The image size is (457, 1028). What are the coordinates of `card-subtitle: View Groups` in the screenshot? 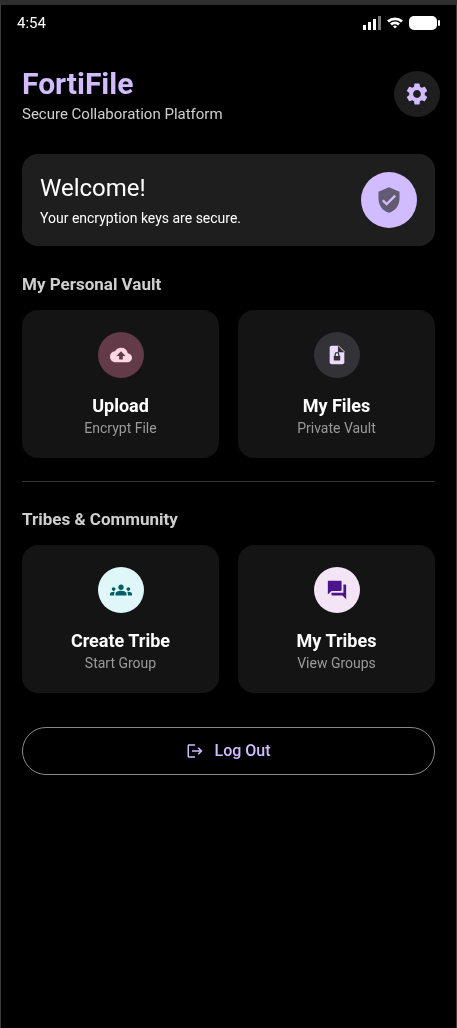 It's located at (336, 662).